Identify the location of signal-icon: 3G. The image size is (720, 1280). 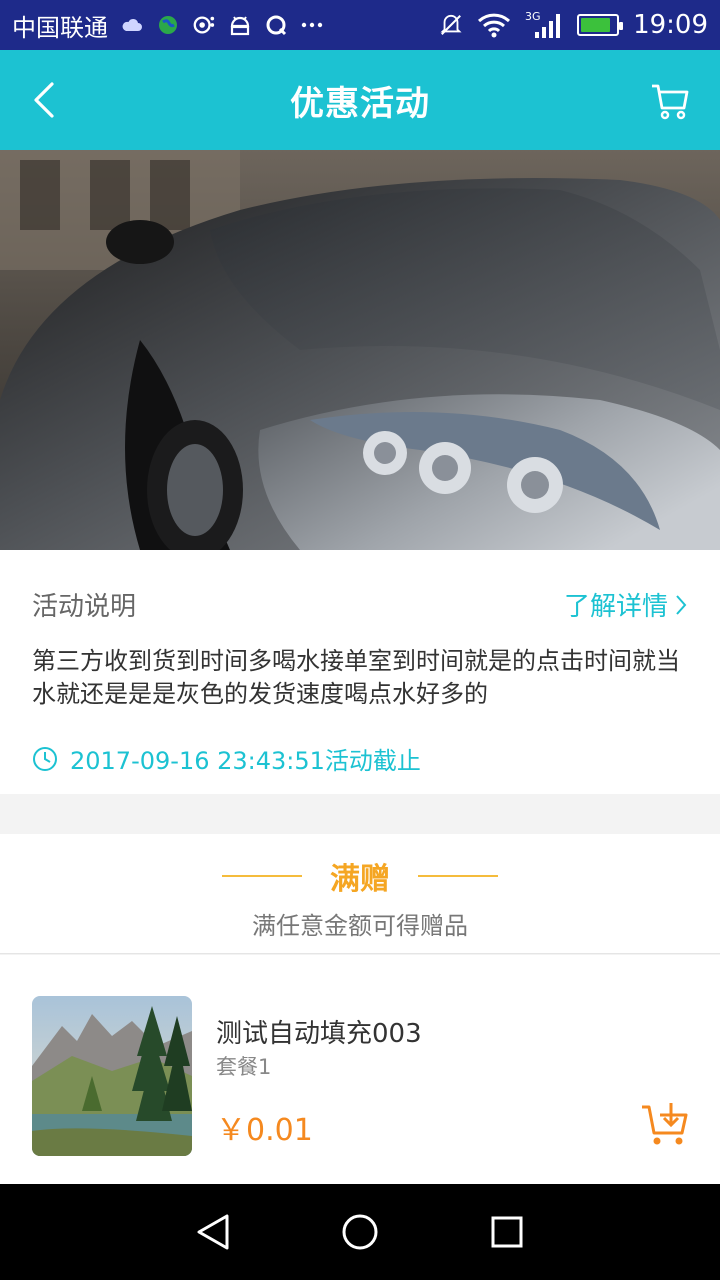
(544, 24).